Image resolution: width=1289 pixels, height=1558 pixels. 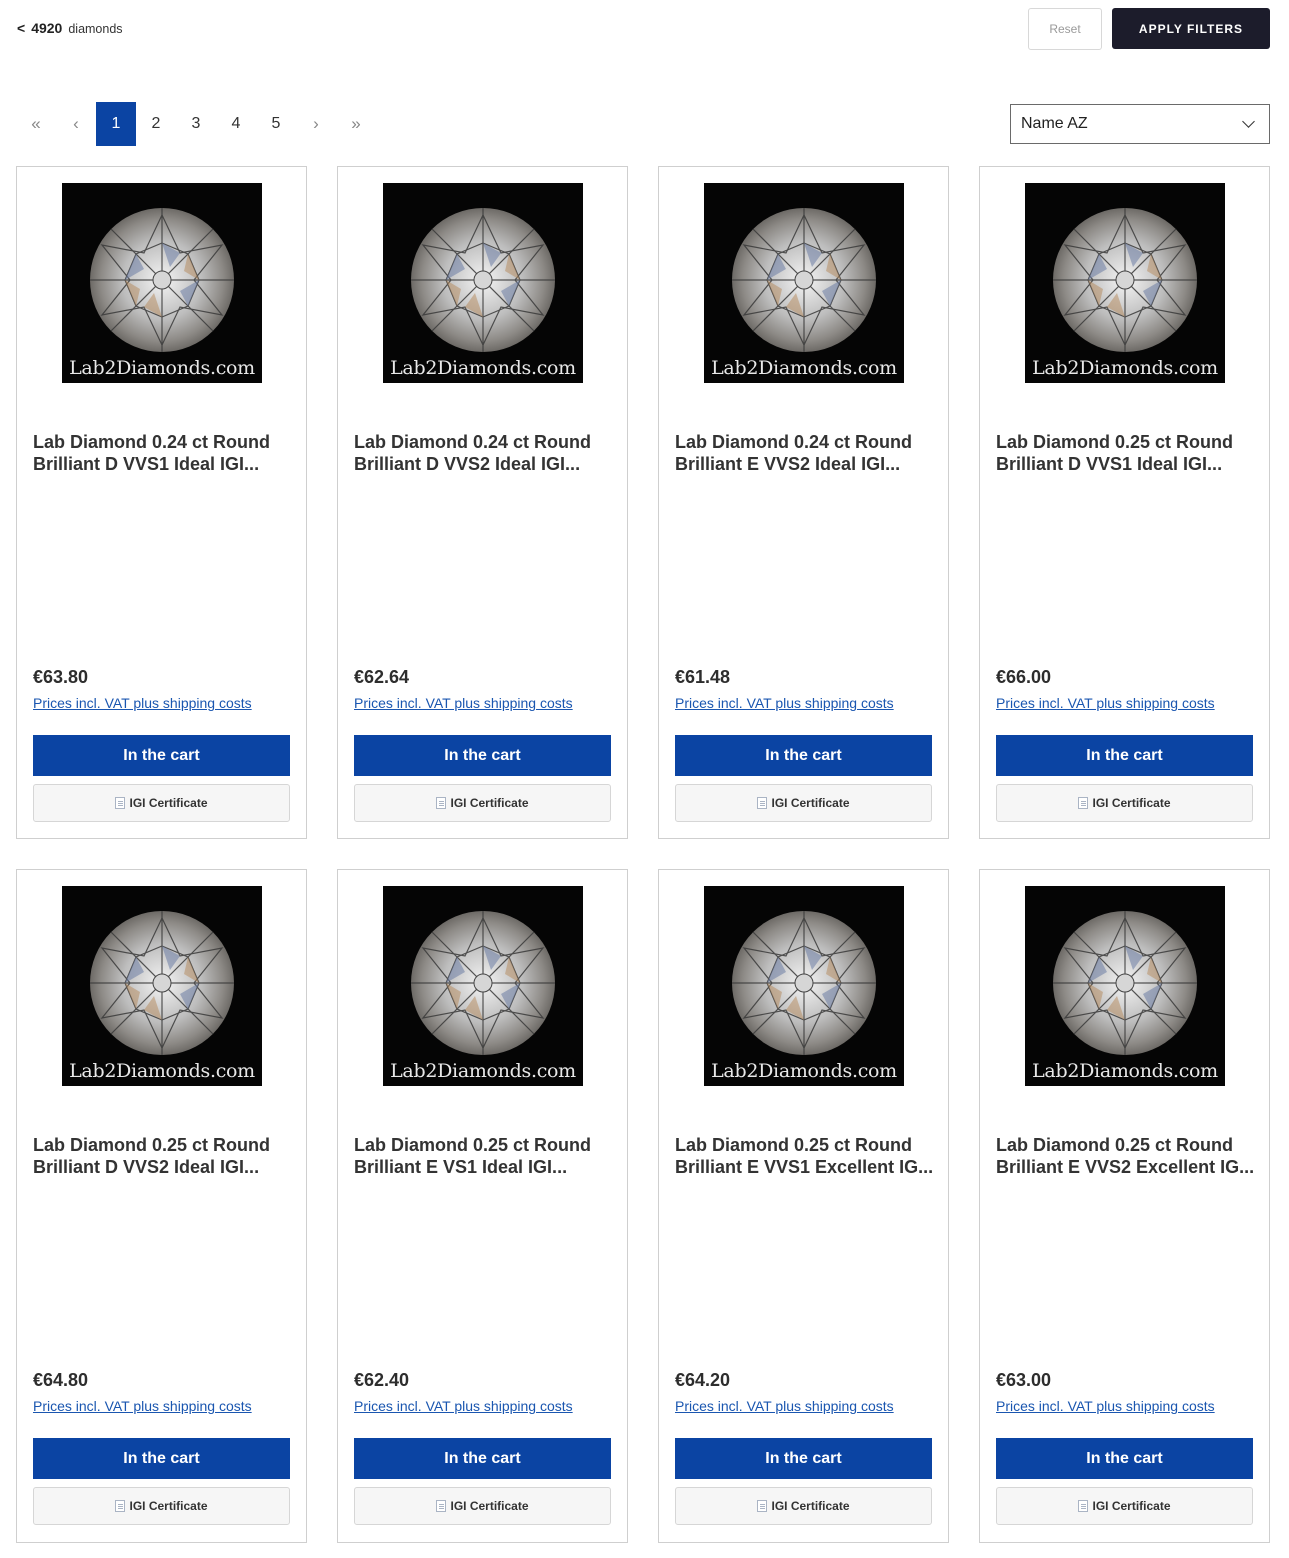 What do you see at coordinates (236, 124) in the screenshot?
I see `page-4-button: 4` at bounding box center [236, 124].